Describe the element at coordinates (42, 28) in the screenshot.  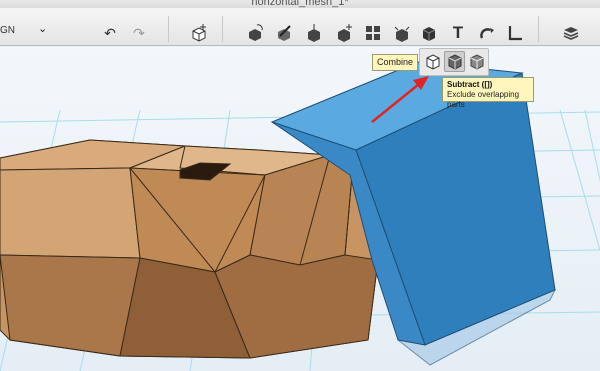
I see `chevron-down-icon: ⌄` at that location.